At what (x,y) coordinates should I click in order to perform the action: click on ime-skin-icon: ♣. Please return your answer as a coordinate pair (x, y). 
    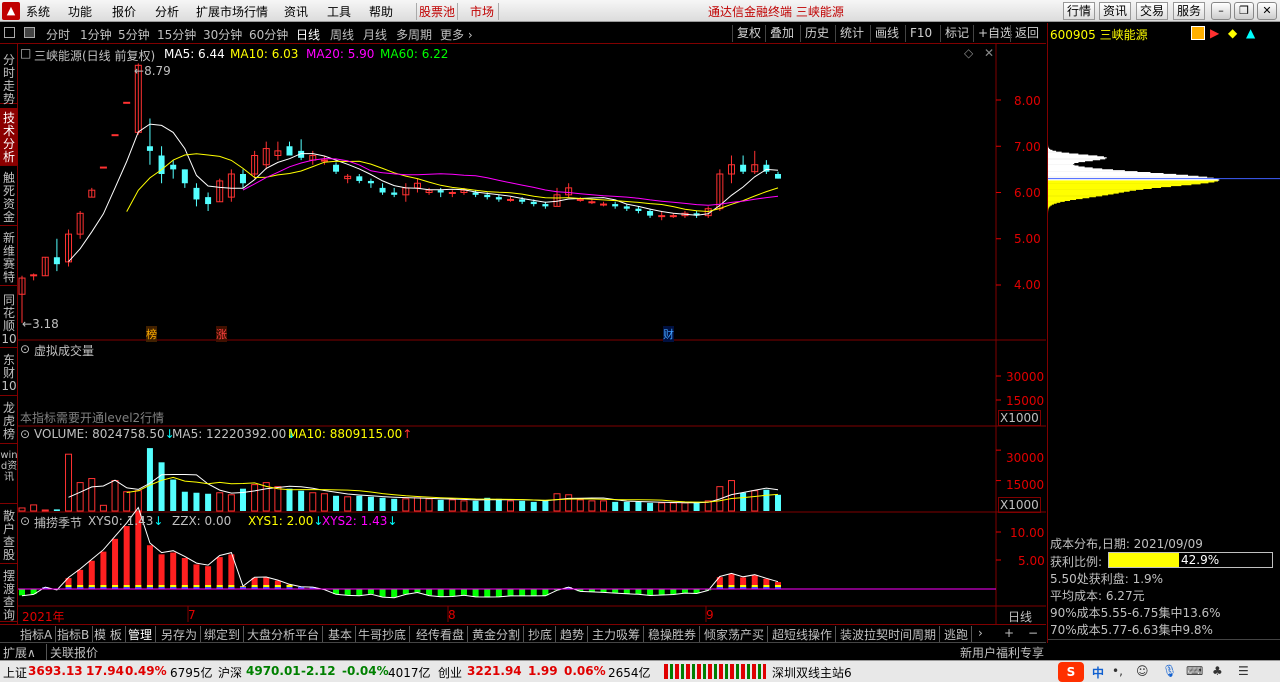
    Looking at the image, I should click on (1217, 671).